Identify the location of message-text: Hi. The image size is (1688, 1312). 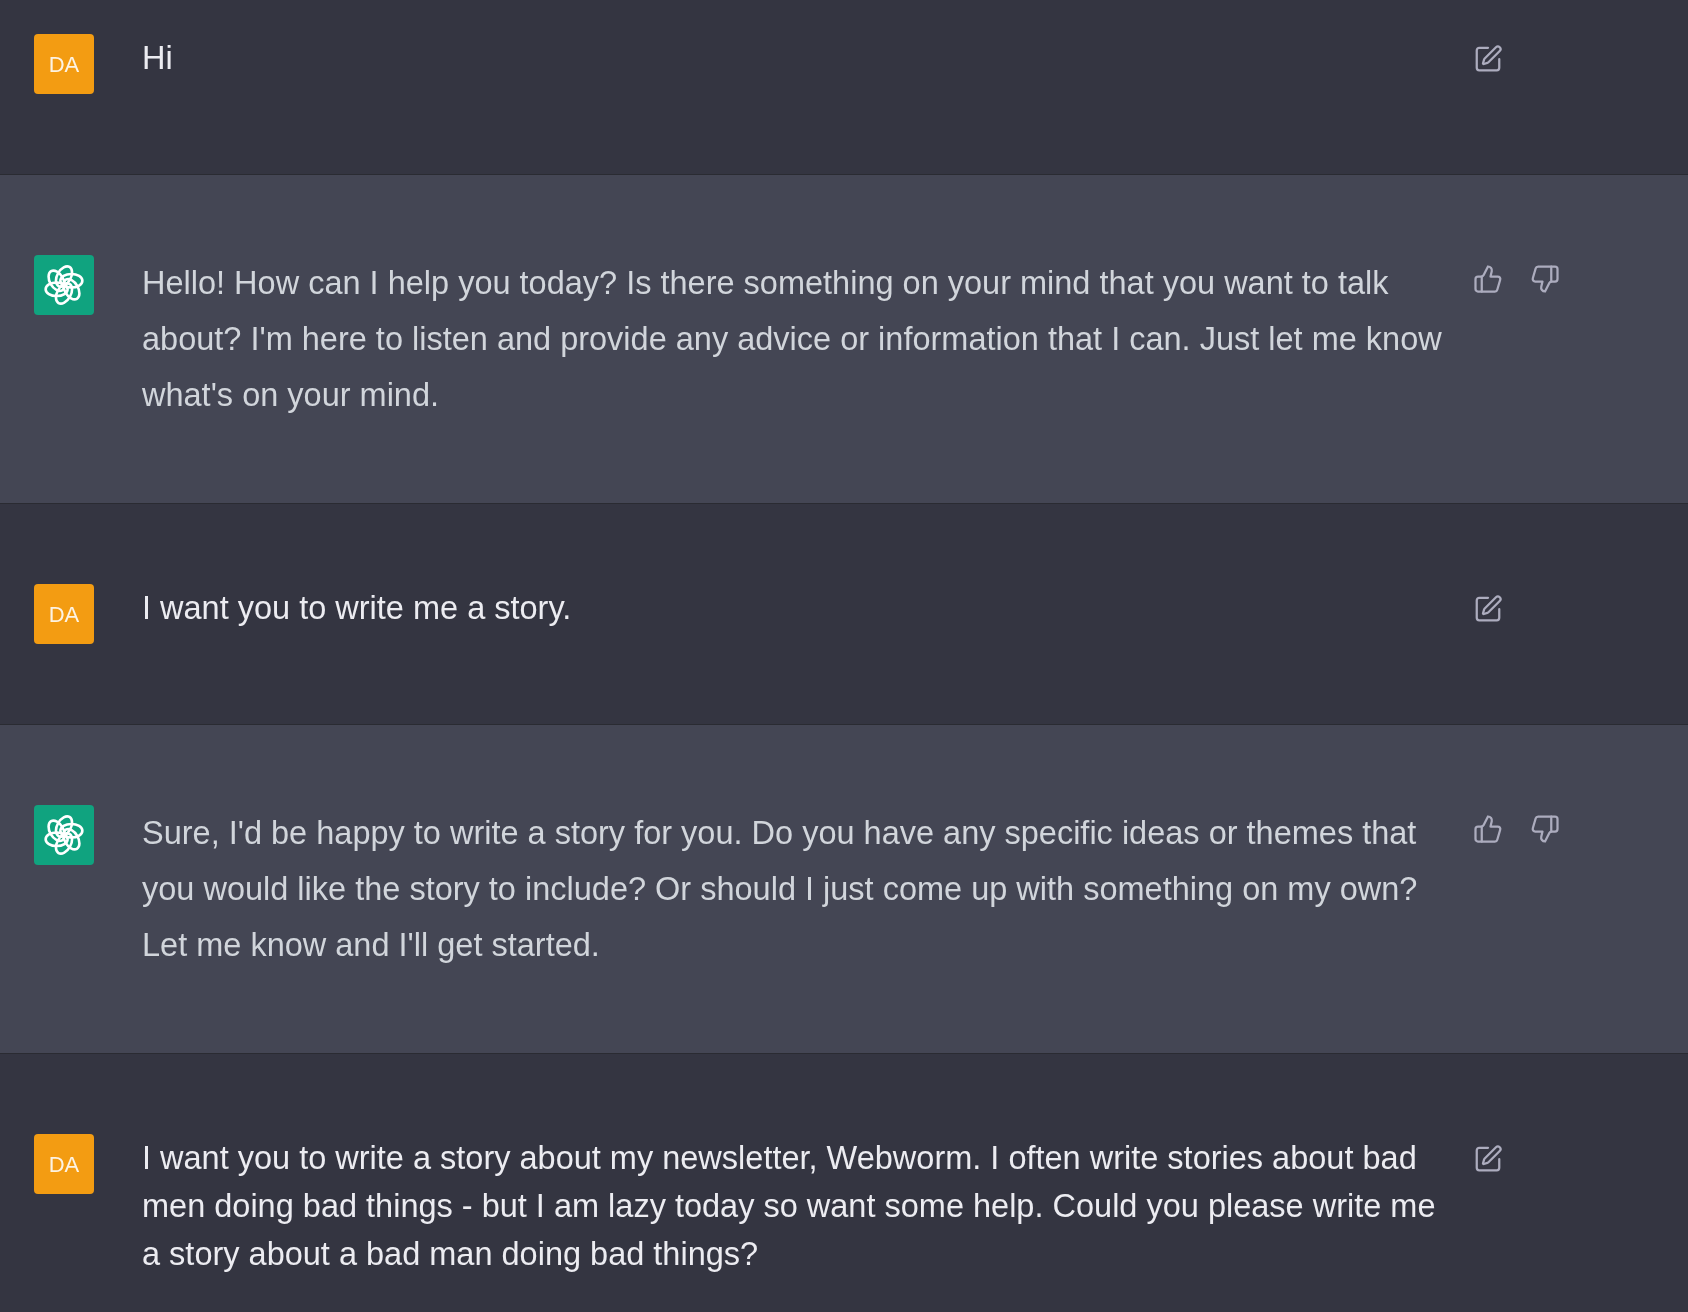
(158, 58).